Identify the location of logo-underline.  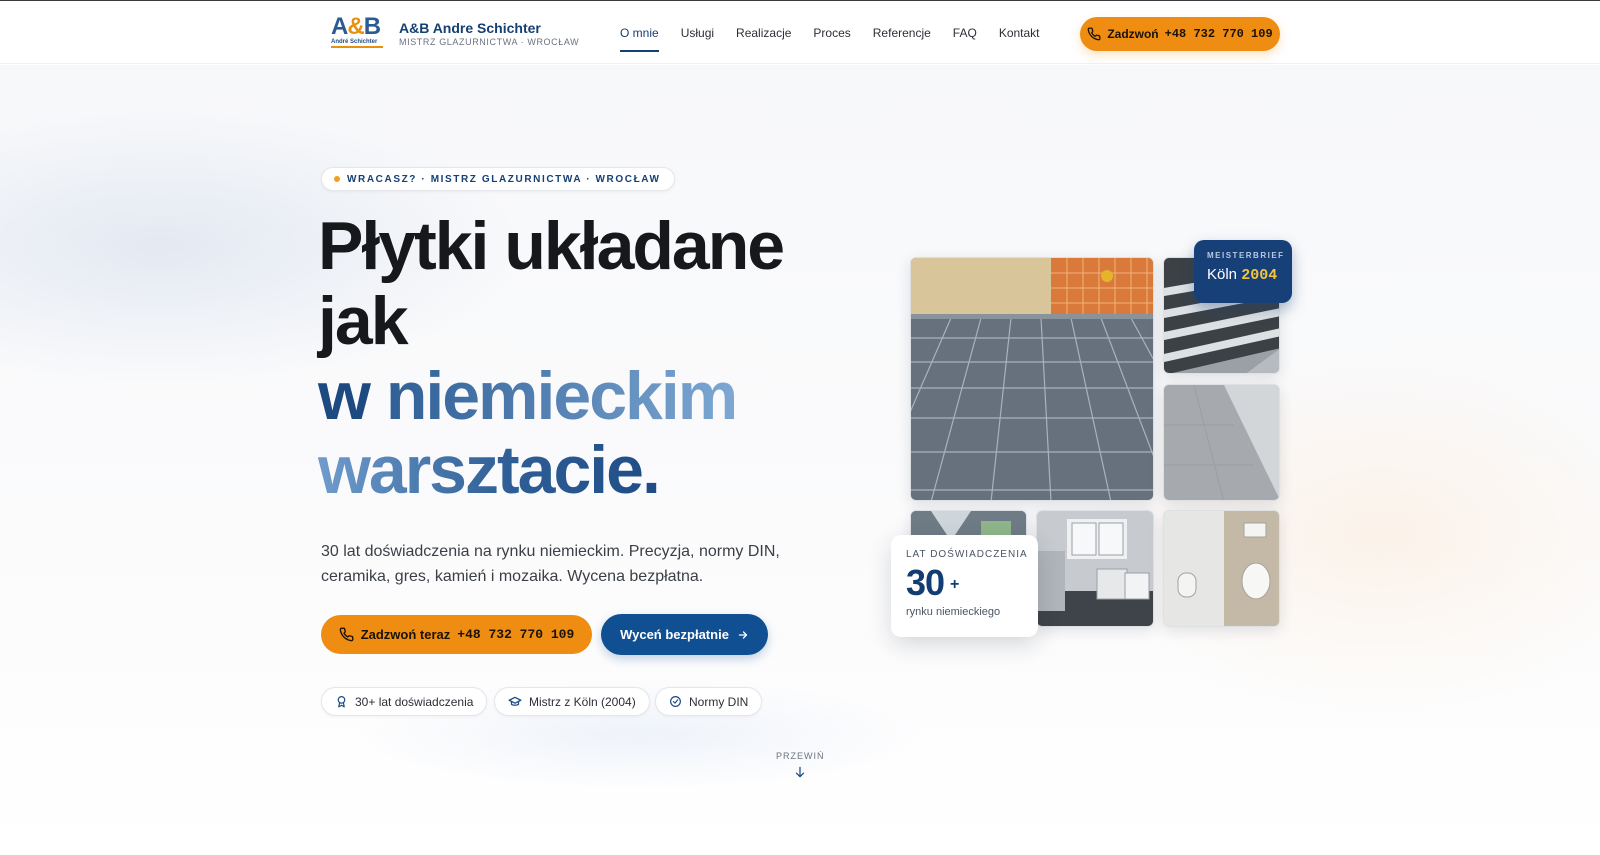
(357, 47).